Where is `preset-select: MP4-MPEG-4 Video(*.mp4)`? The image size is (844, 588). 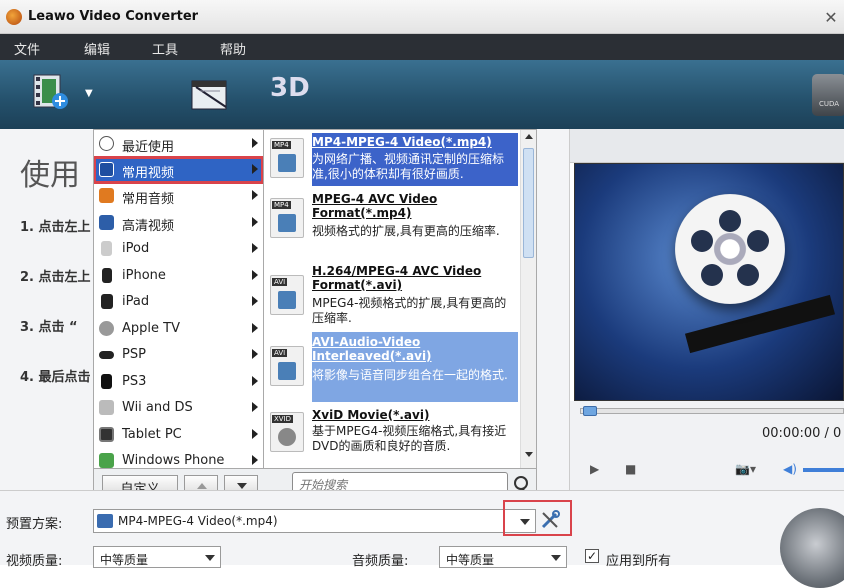
preset-select: MP4-MPEG-4 Video(*.mp4) is located at coordinates (314, 521).